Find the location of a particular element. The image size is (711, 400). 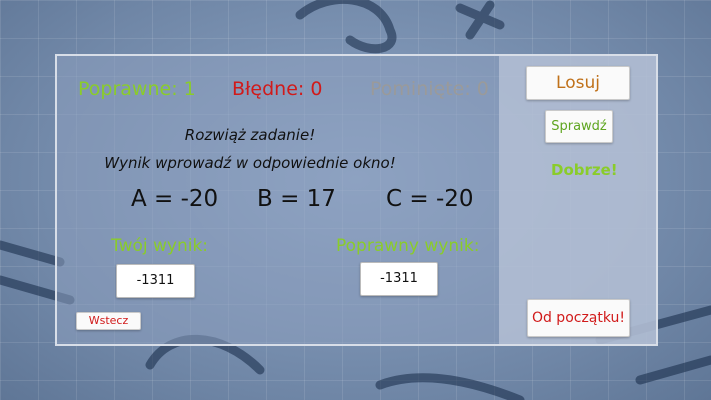

instruction-line-1: Rozwiąż zadanie! is located at coordinates (250, 135).